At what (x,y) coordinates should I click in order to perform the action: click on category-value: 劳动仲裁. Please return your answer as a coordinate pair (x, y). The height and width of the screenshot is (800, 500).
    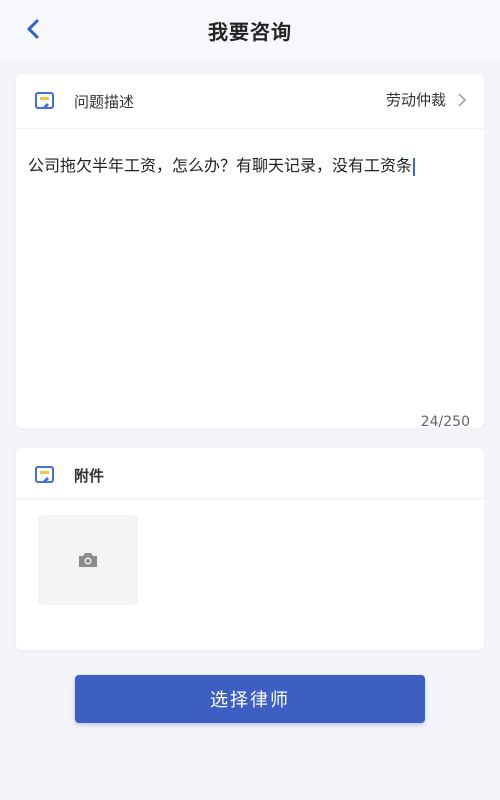
    Looking at the image, I should click on (415, 100).